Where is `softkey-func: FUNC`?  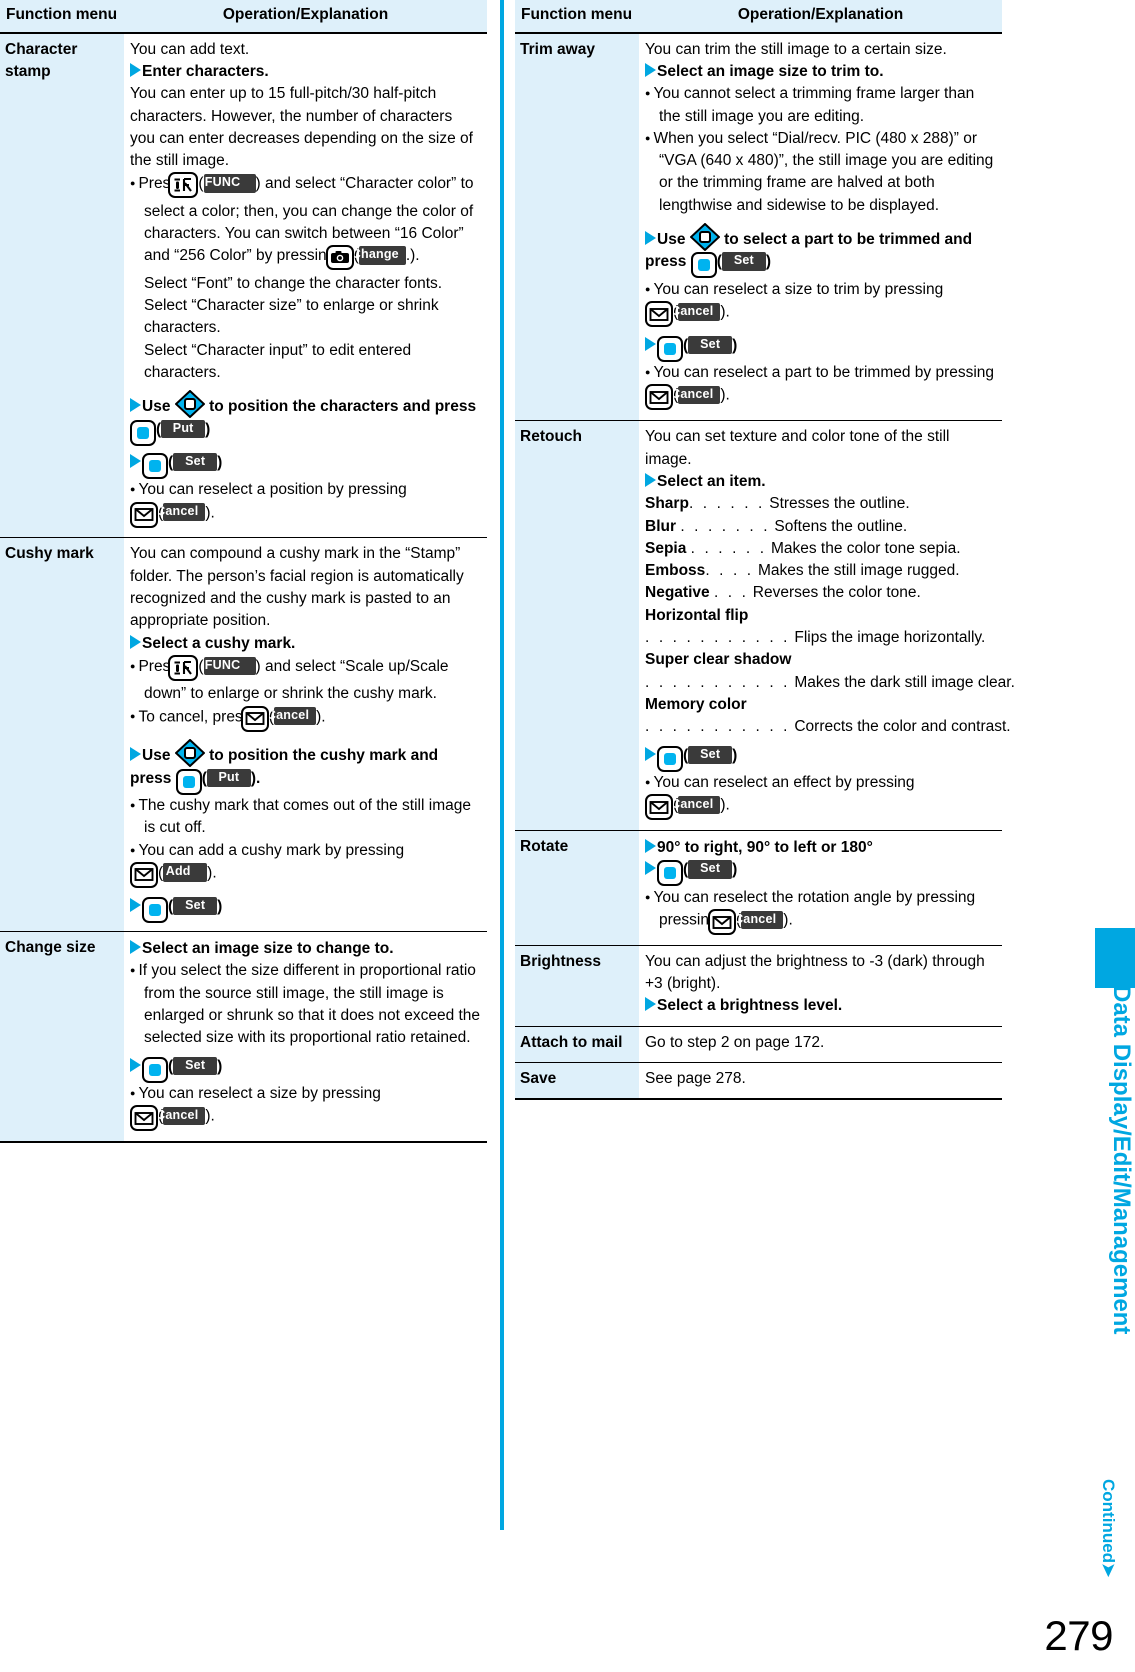 softkey-func: FUNC is located at coordinates (229, 183).